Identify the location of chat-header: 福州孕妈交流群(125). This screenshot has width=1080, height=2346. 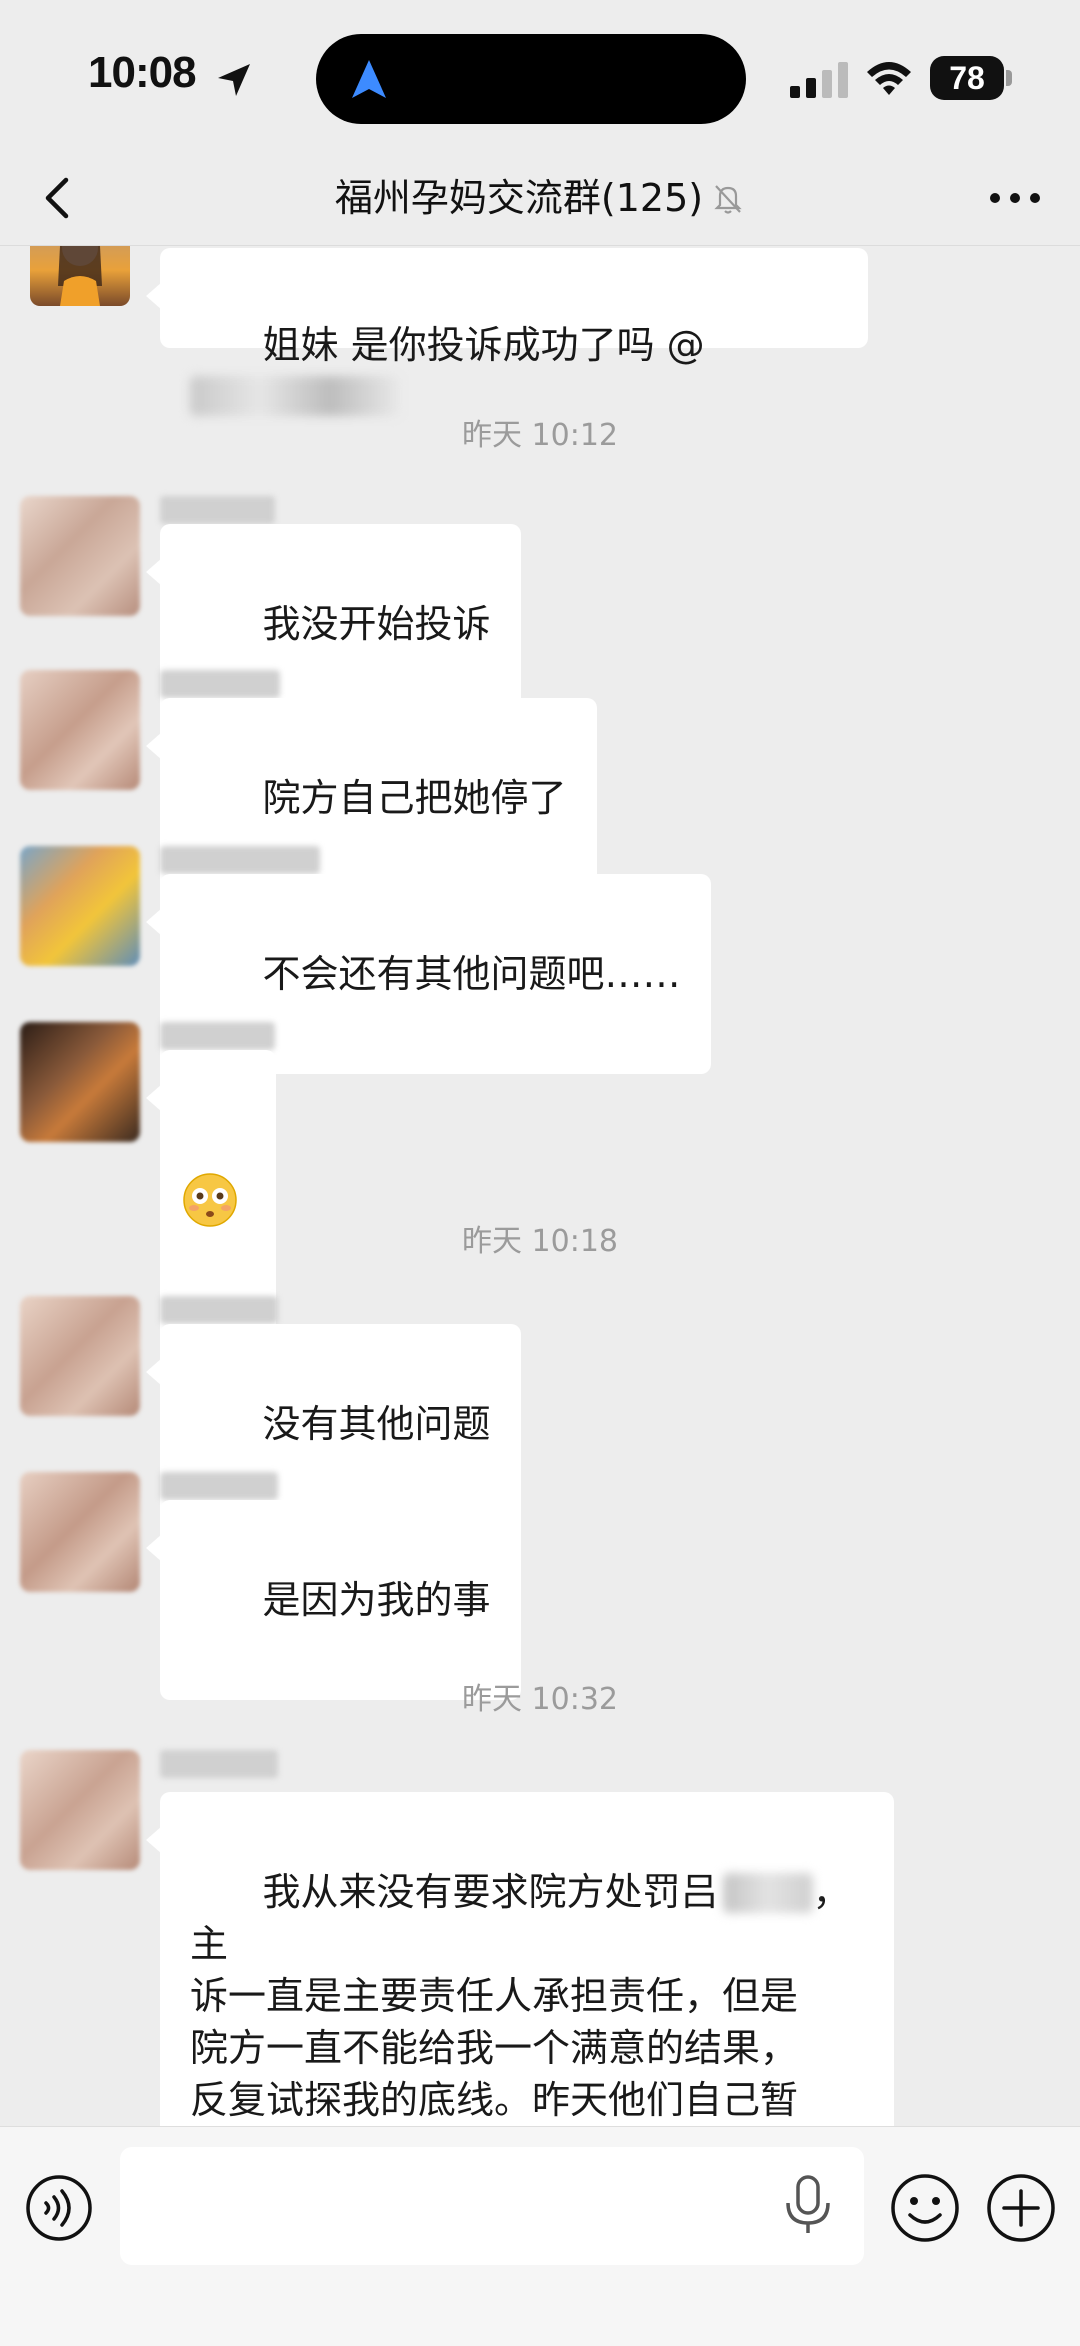
(540, 198).